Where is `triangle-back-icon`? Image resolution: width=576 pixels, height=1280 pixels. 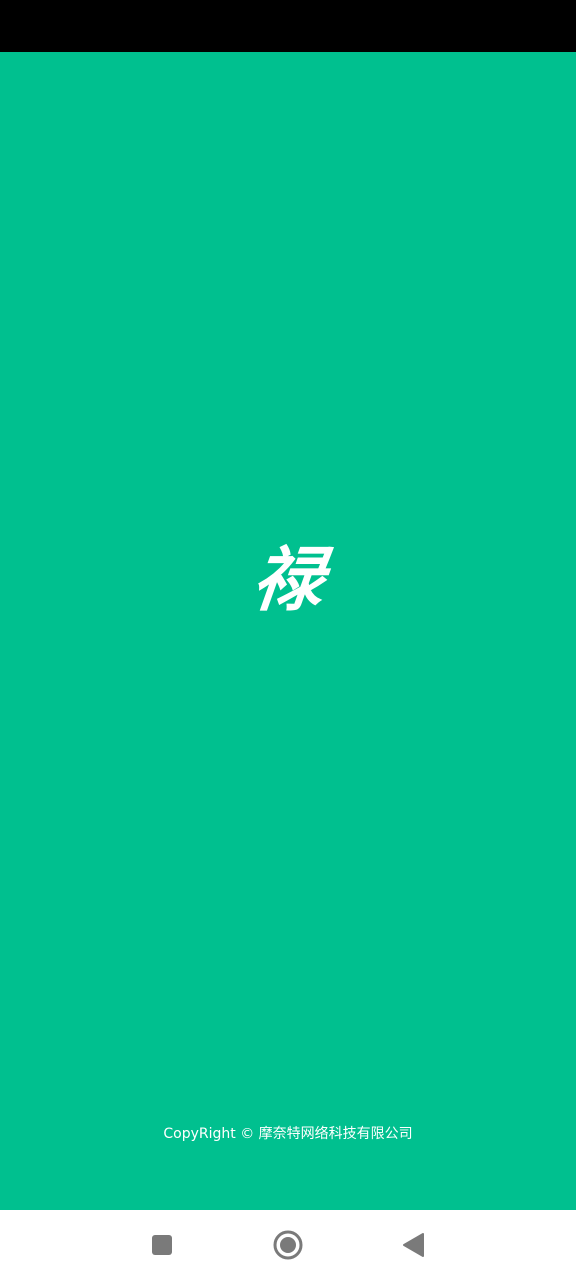 triangle-back-icon is located at coordinates (413, 1245).